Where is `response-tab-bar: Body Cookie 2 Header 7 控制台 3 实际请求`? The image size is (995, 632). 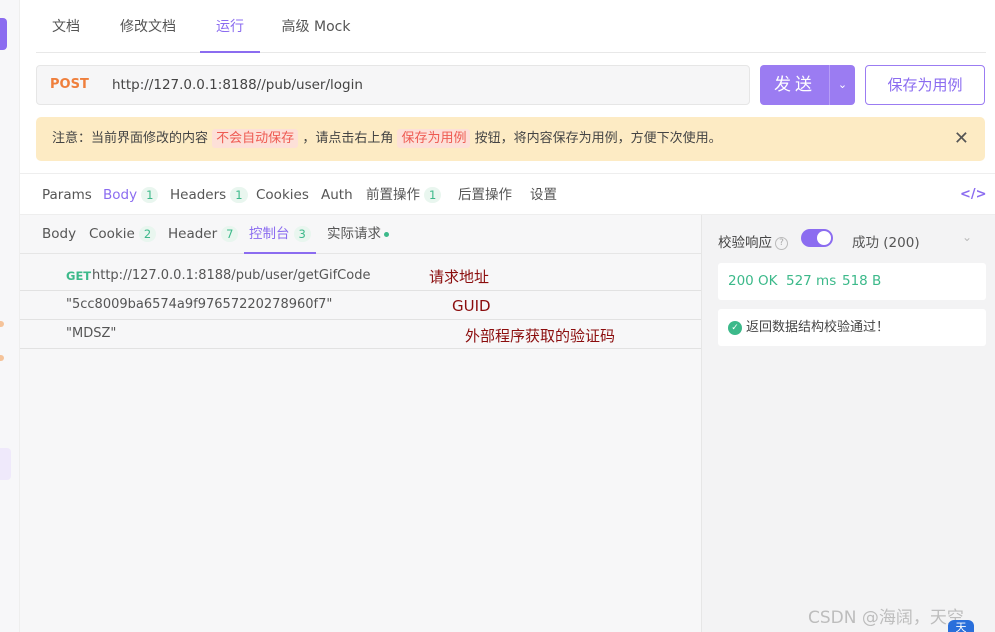
response-tab-bar: Body Cookie 2 Header 7 控制台 3 实际请求 is located at coordinates (360, 234).